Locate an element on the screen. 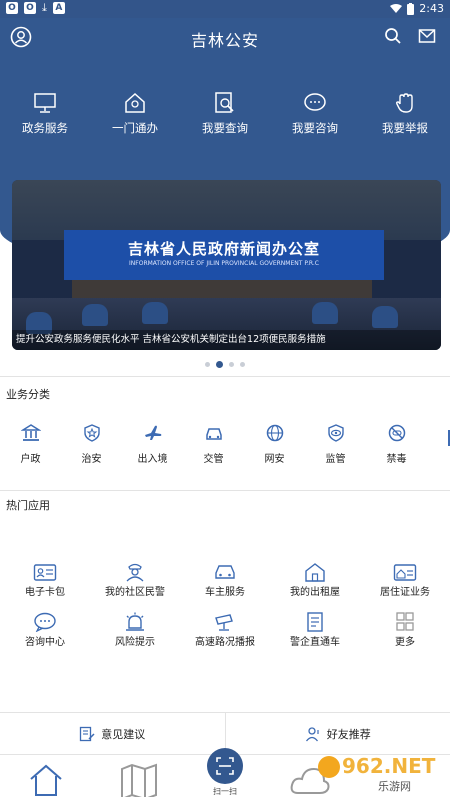  grid-icon is located at coordinates (405, 621).